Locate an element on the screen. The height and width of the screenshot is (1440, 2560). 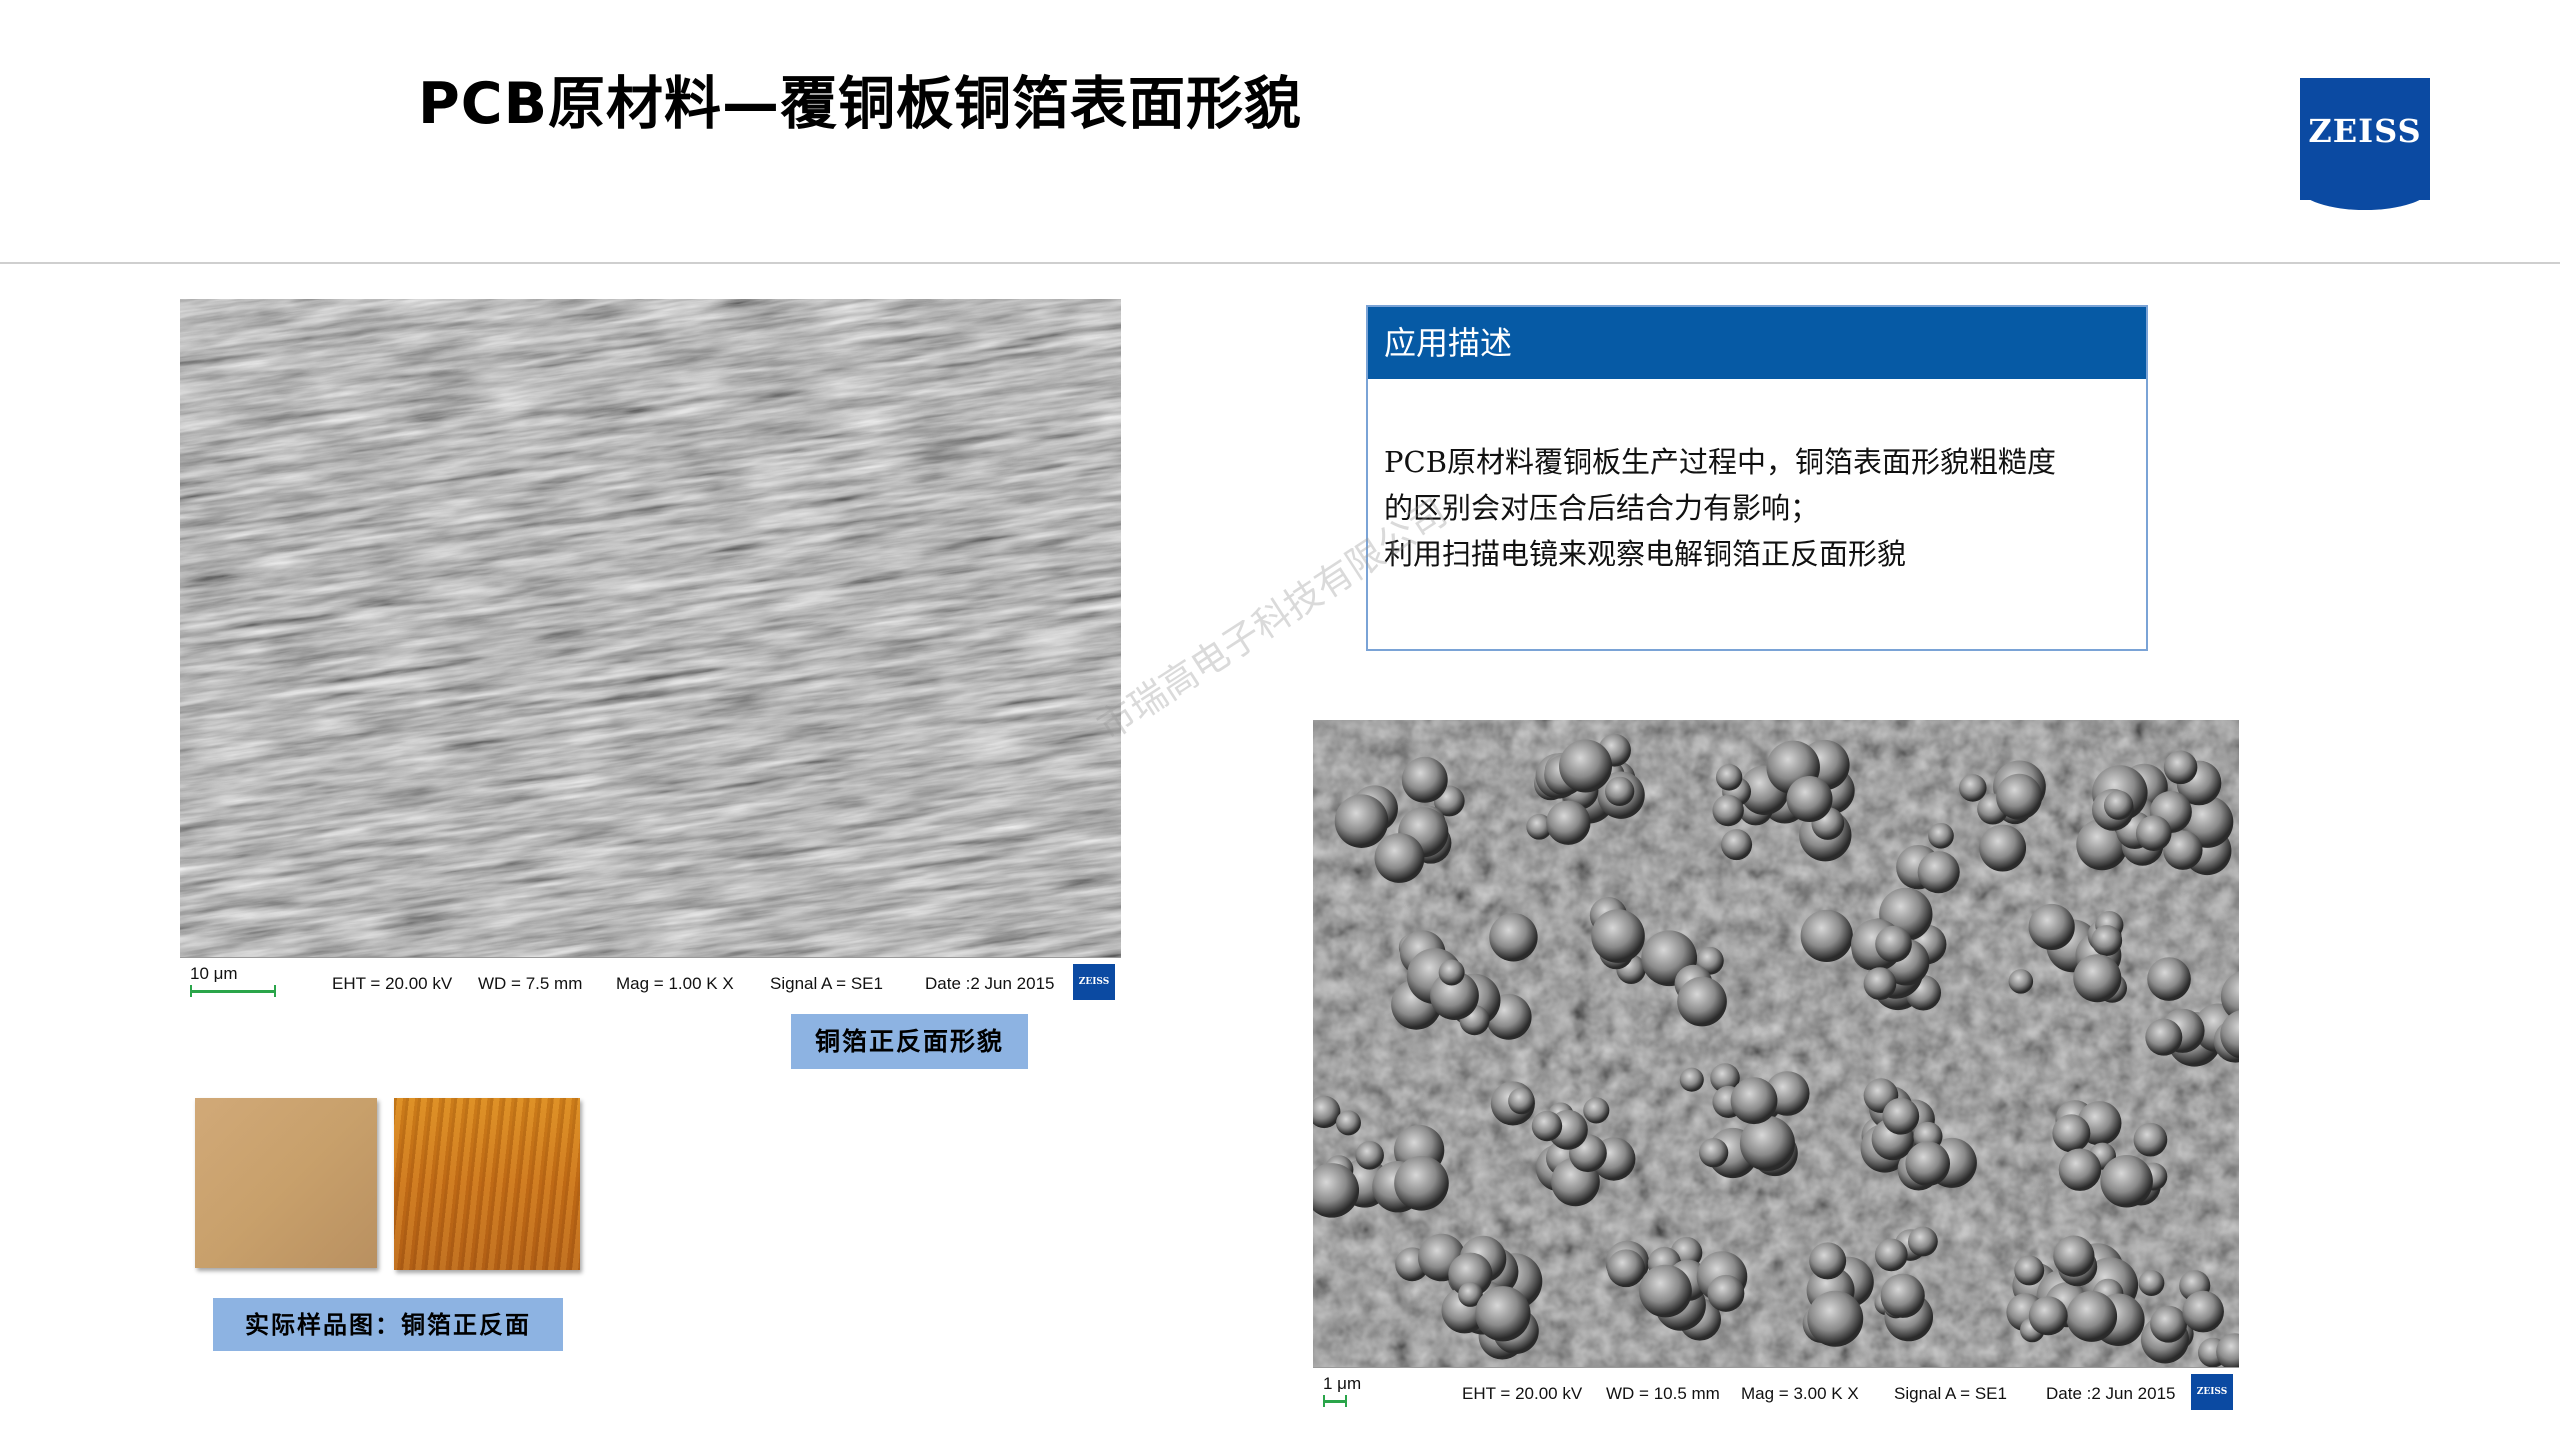
zeiss-logo-text: ZEISS is located at coordinates (2365, 131).